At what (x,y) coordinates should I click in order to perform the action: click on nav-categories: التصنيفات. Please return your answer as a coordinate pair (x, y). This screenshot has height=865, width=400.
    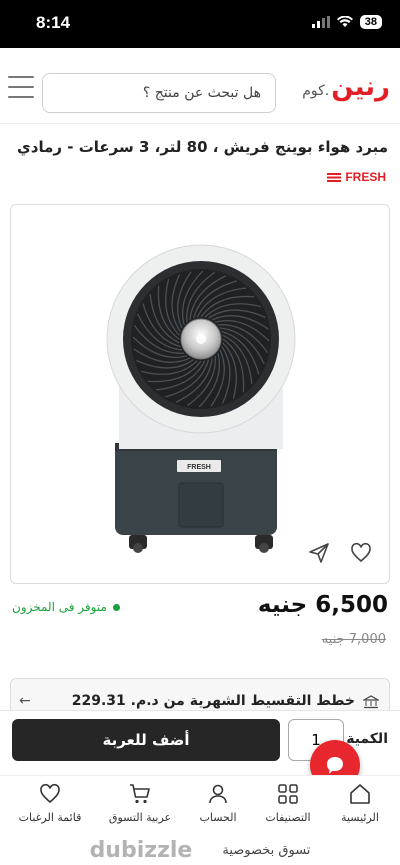
    Looking at the image, I should click on (288, 803).